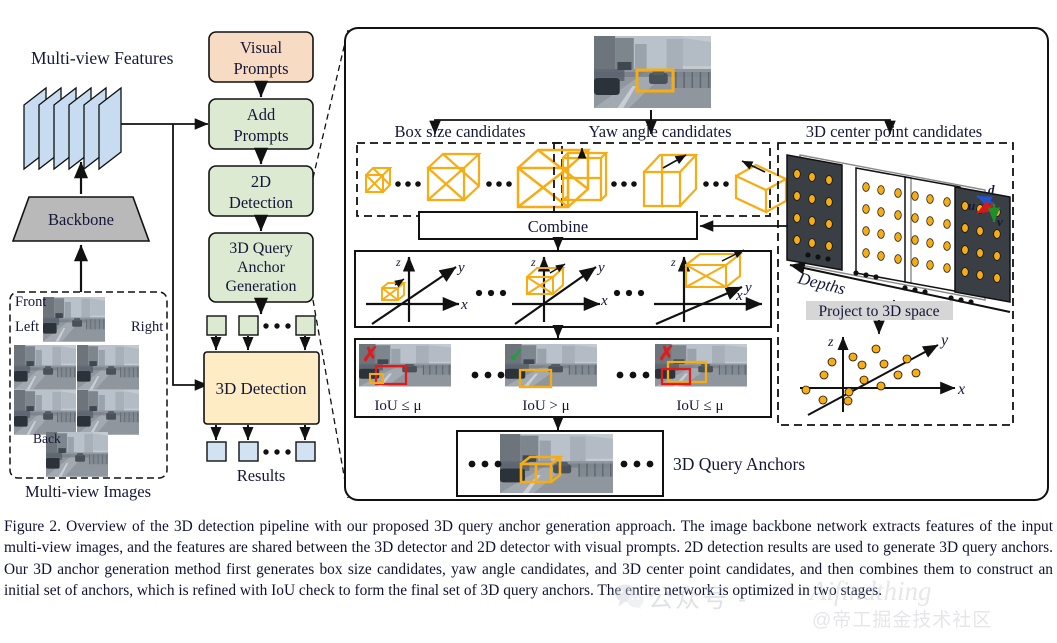 The image size is (1057, 643). I want to click on cube-small, so click(379, 180).